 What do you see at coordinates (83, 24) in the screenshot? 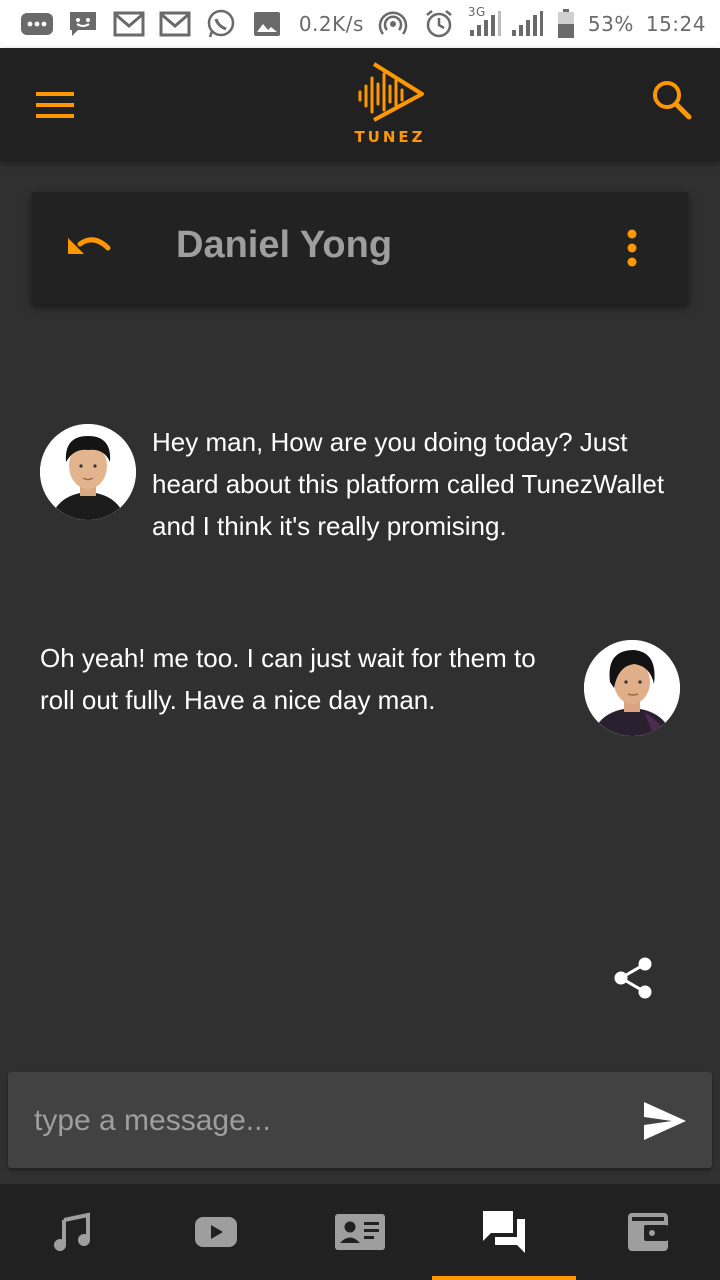
I see `chat-bubble-icon` at bounding box center [83, 24].